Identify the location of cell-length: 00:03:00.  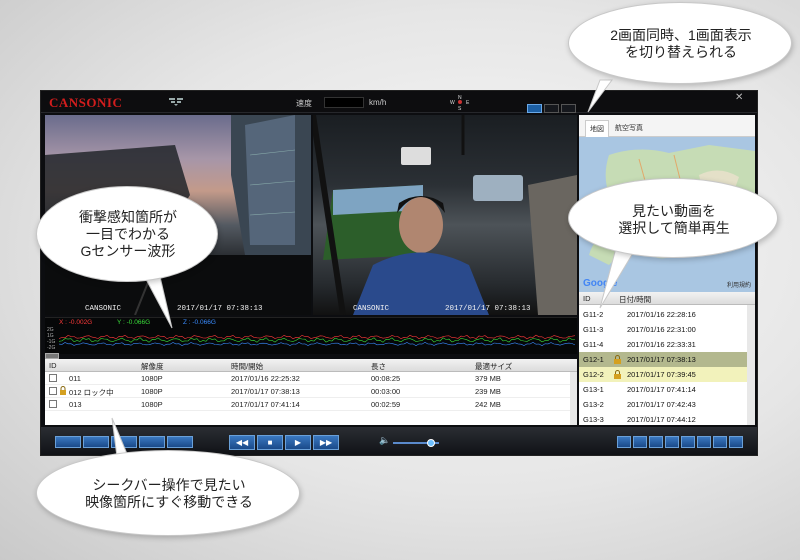
(386, 391).